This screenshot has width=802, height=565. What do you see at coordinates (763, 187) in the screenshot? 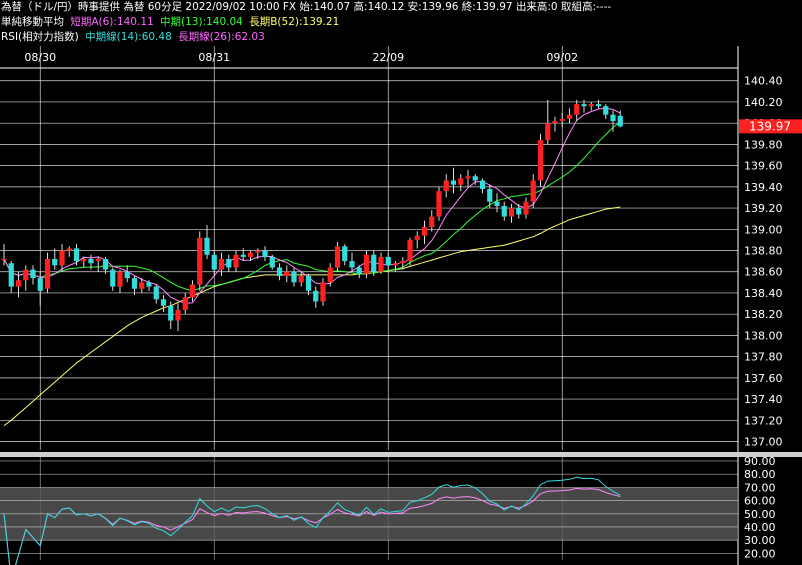
I see `price-tick-label: 139.40` at bounding box center [763, 187].